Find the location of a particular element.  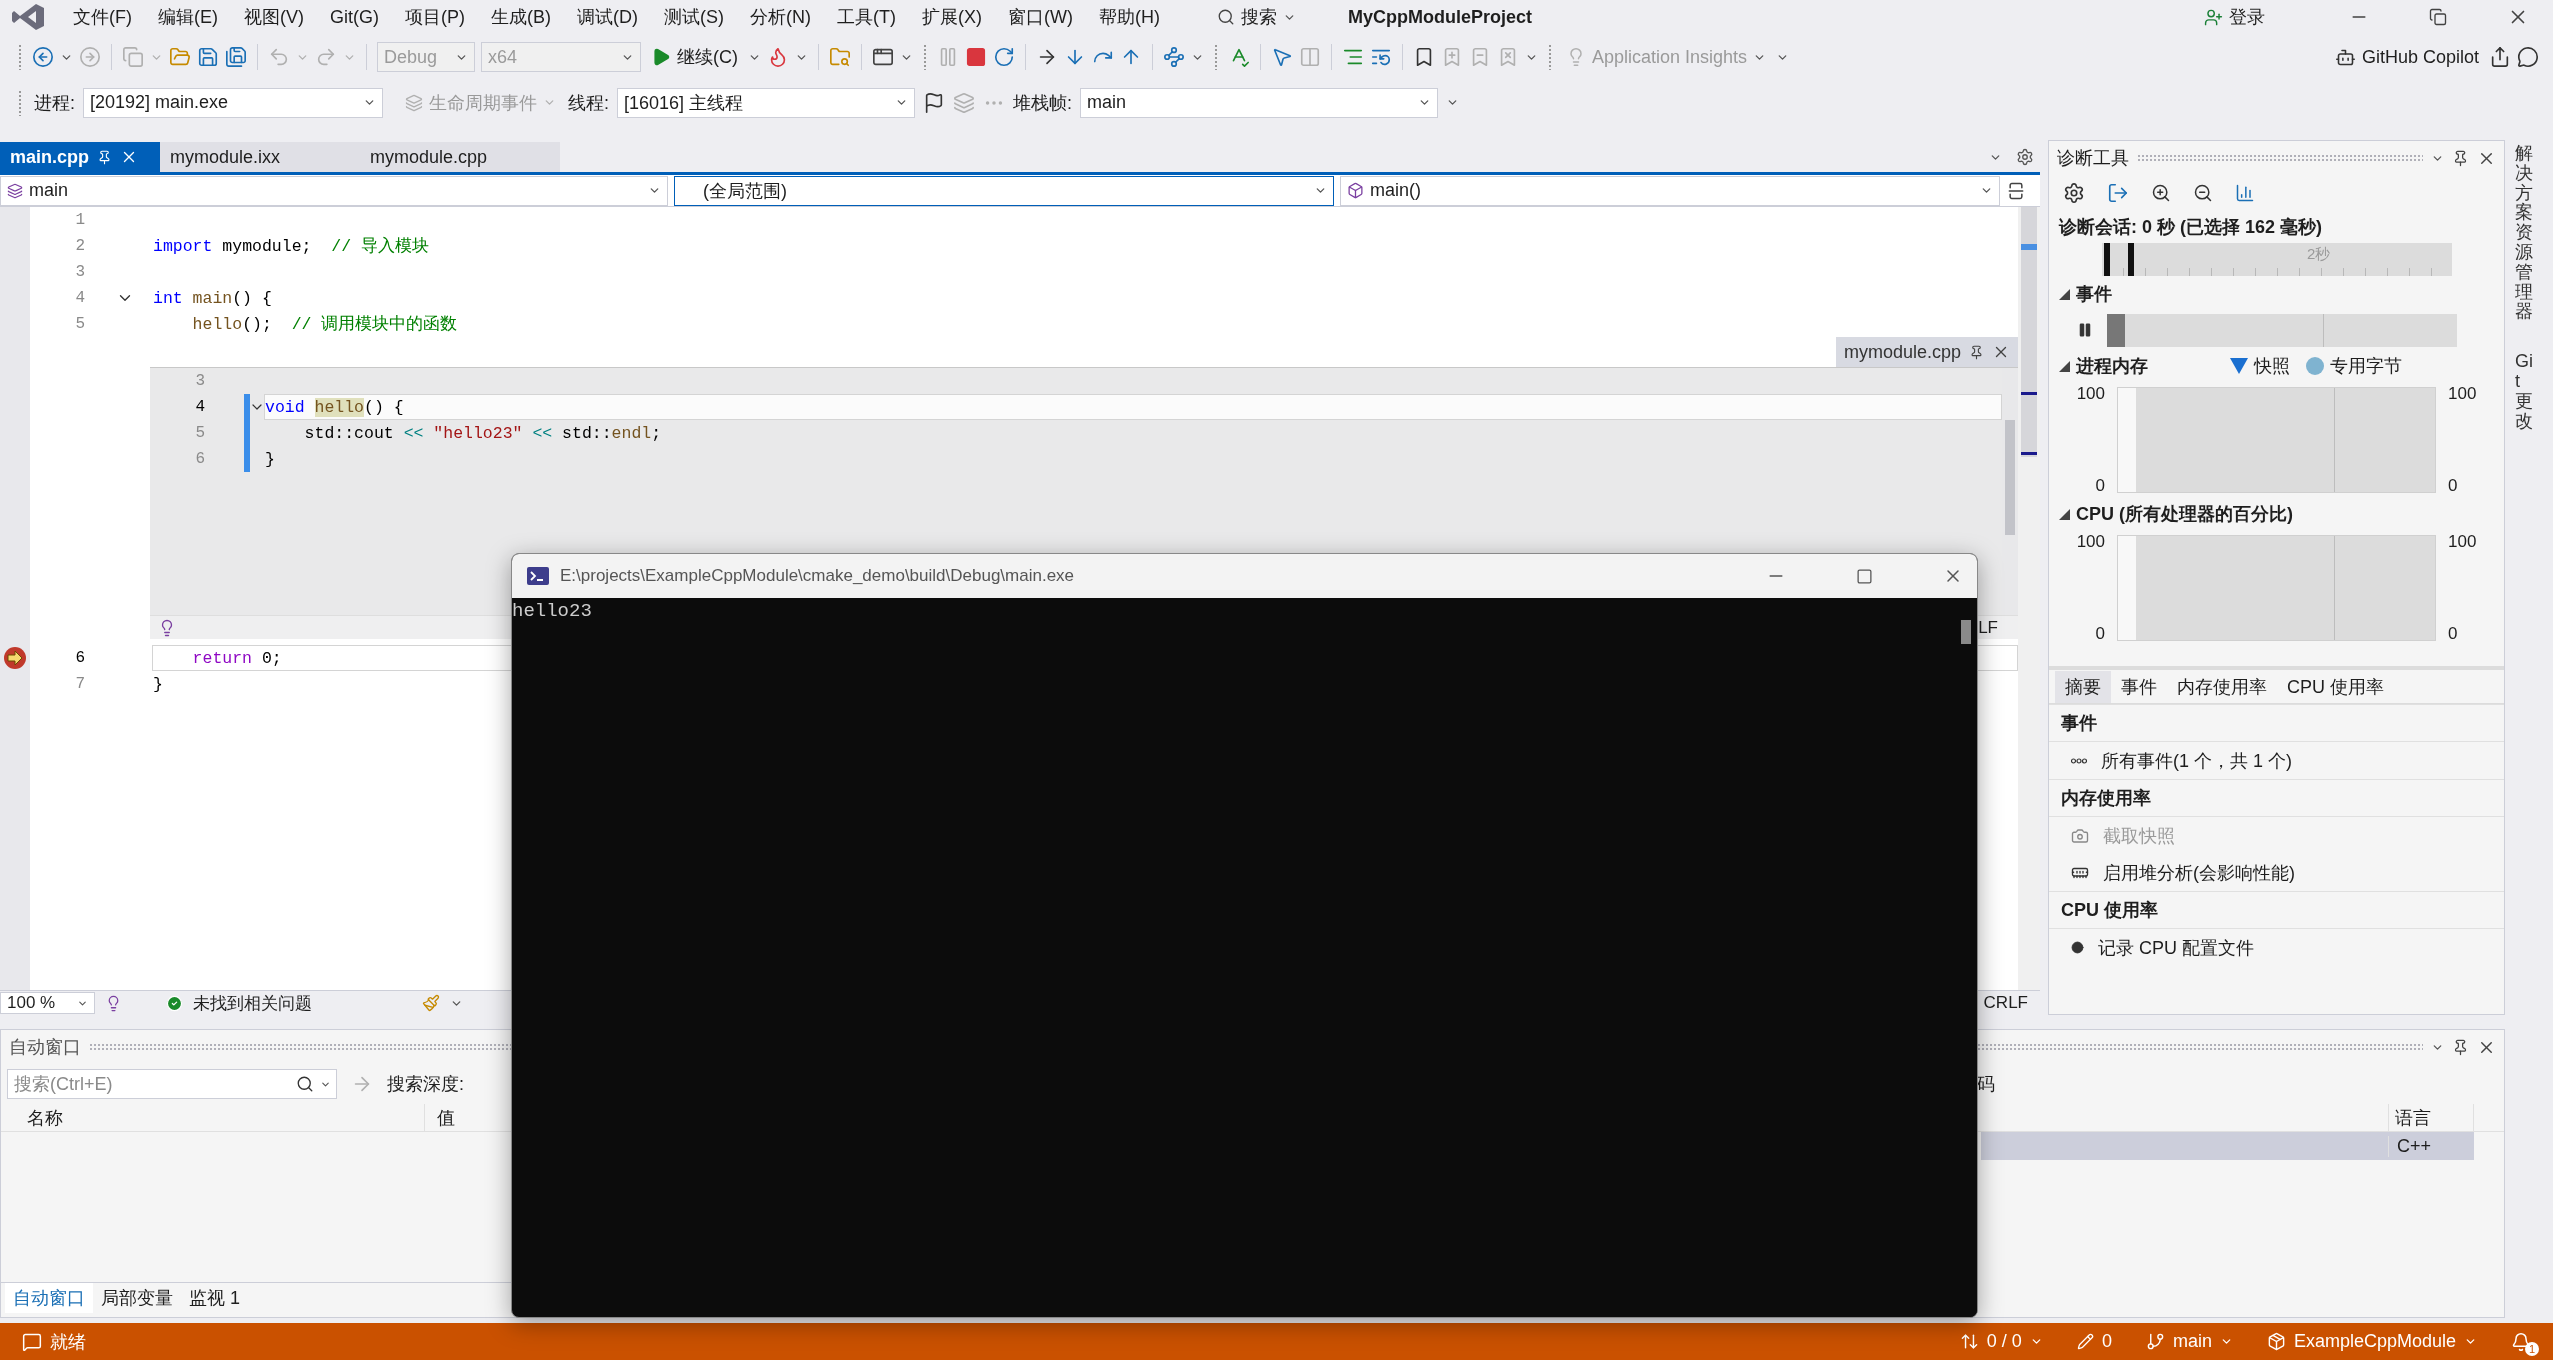

process-dropdown: [20192] main.exe is located at coordinates (233, 102).